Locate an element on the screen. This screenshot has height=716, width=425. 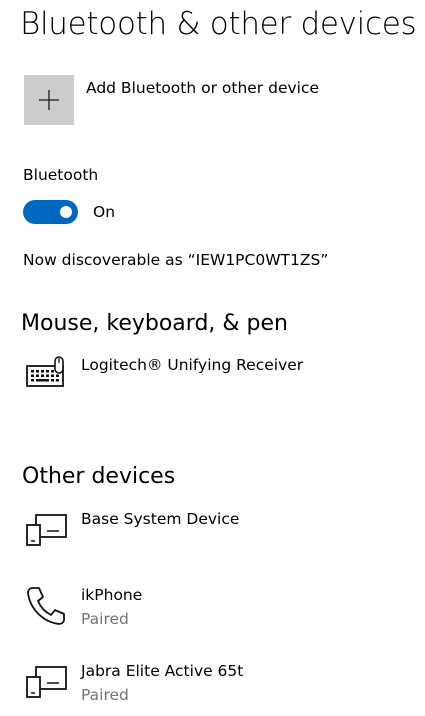
device-item-logitech: Logitech® Unifying Receiver is located at coordinates (219, 375).